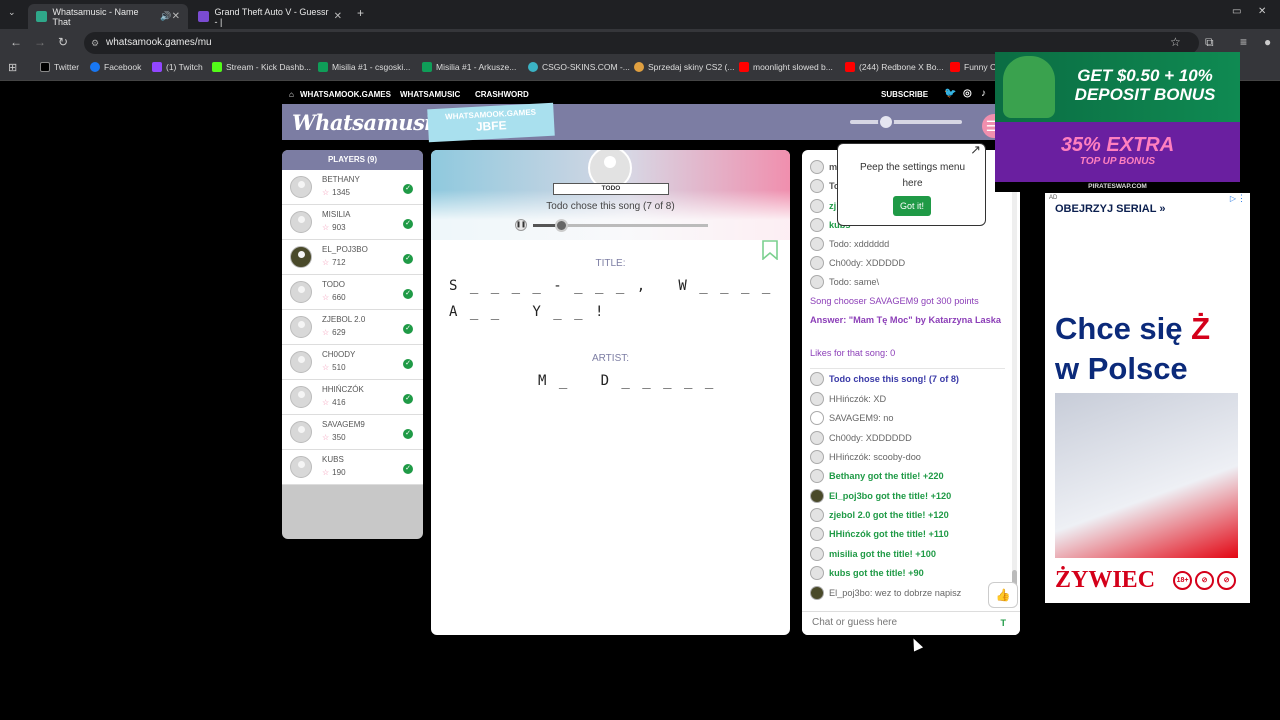  I want to click on youtube-icon, so click(744, 67).